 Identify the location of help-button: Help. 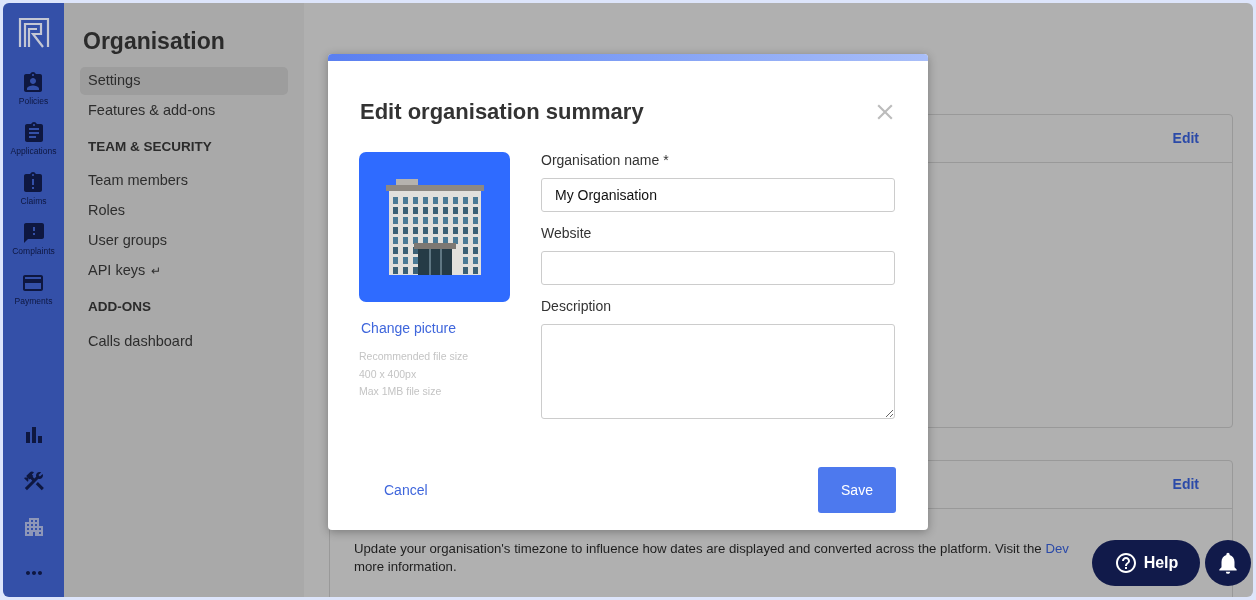
(1146, 563).